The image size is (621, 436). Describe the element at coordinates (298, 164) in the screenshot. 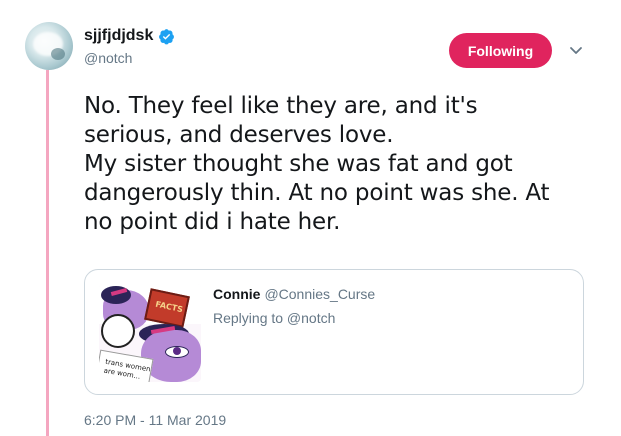

I see `tweet-text-line: My sister thought she was fat and got` at that location.